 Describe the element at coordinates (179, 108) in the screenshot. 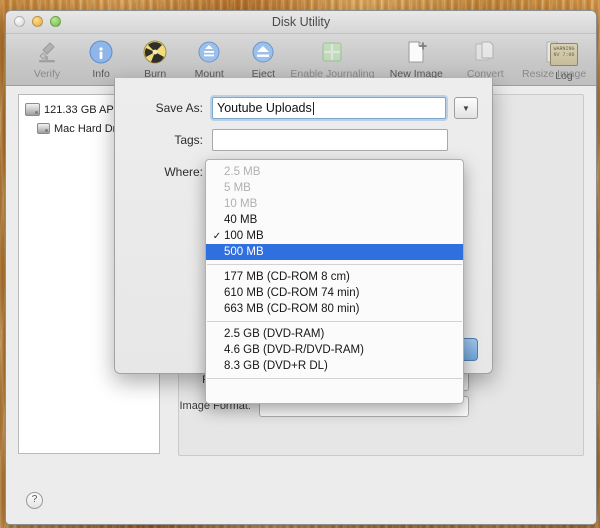

I see `save-as-label: Save As:` at that location.